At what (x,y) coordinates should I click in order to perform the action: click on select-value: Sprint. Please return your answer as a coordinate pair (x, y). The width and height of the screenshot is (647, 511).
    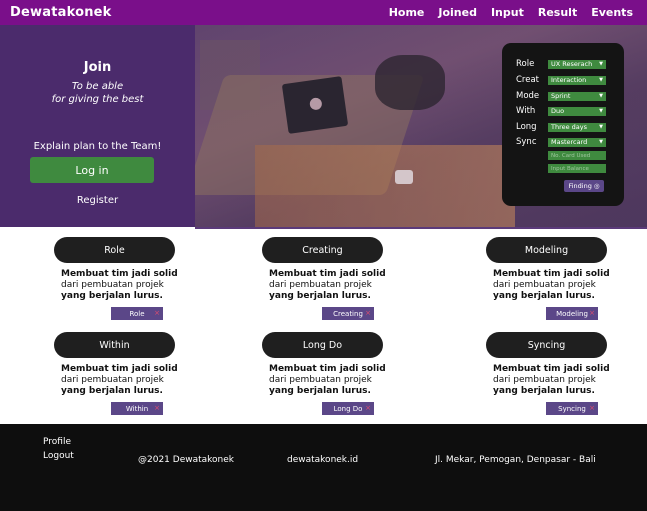
    Looking at the image, I should click on (561, 96).